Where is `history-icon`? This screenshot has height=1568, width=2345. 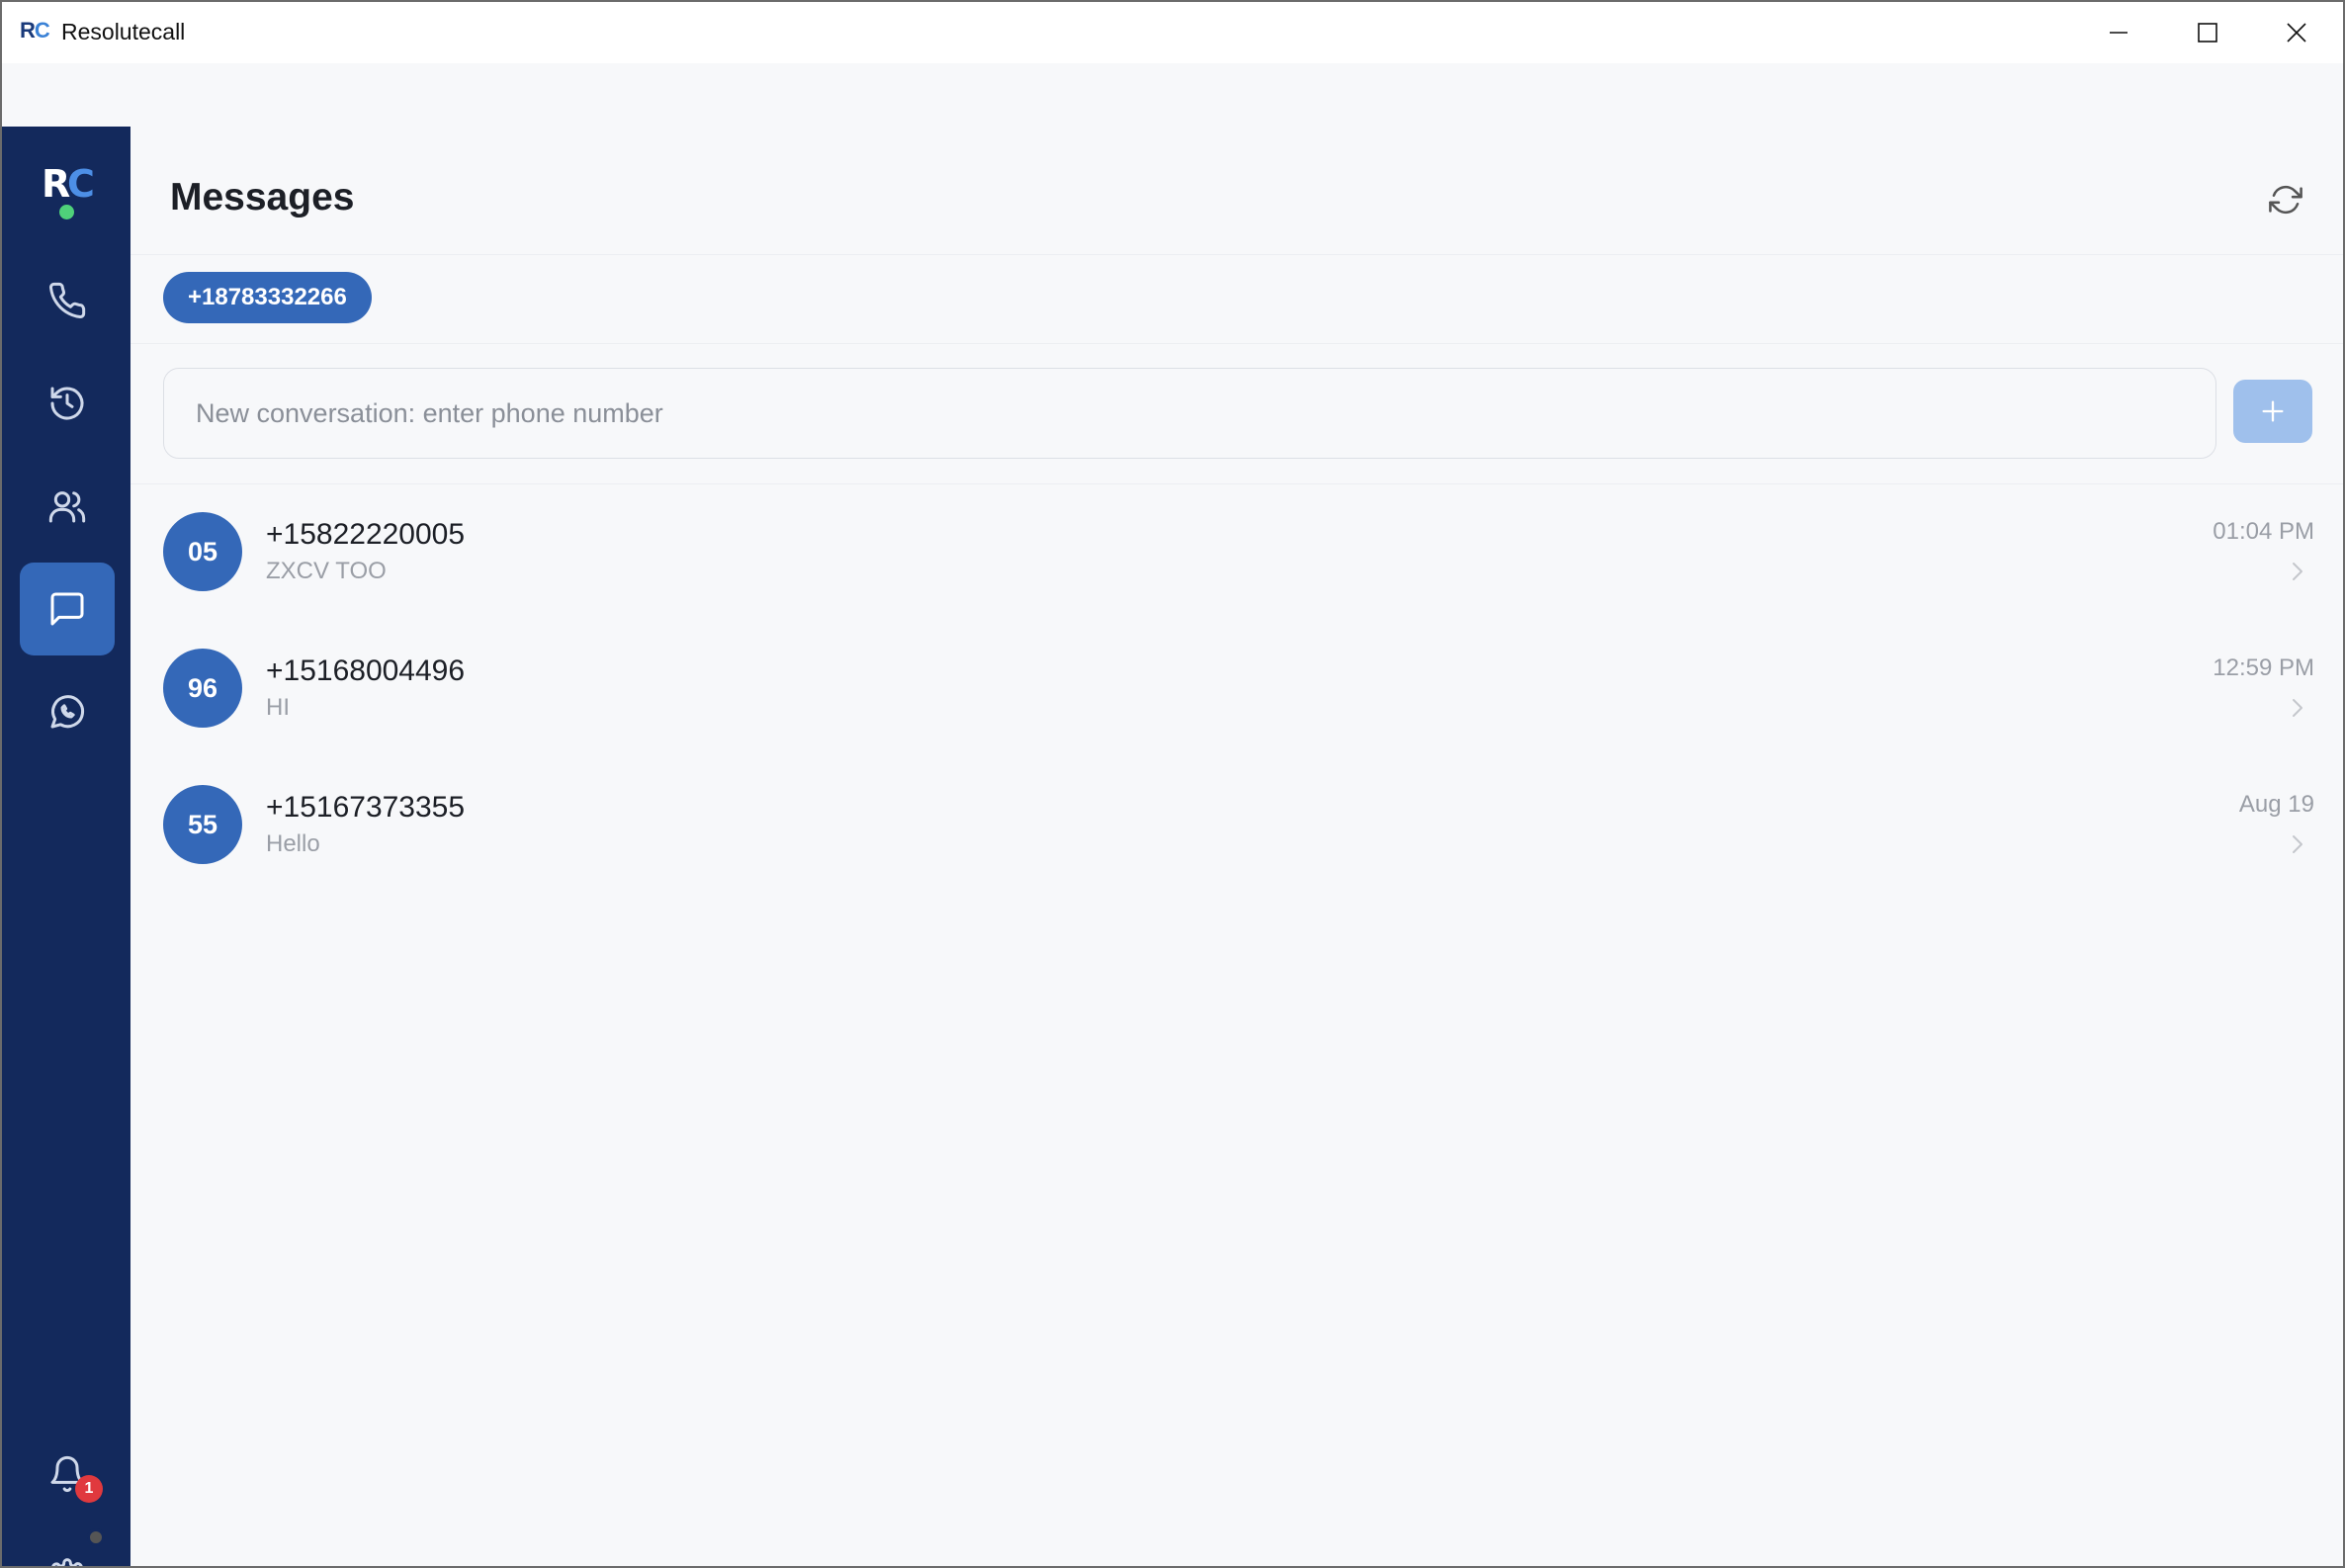
history-icon is located at coordinates (67, 403).